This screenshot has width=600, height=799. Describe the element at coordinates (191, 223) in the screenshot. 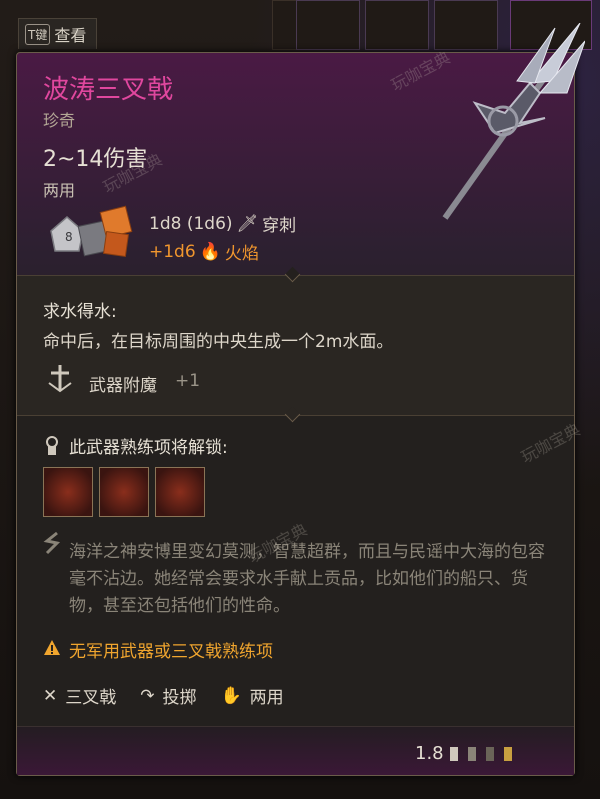

I see `base-damage-dice: 1d8 (1d6)` at that location.